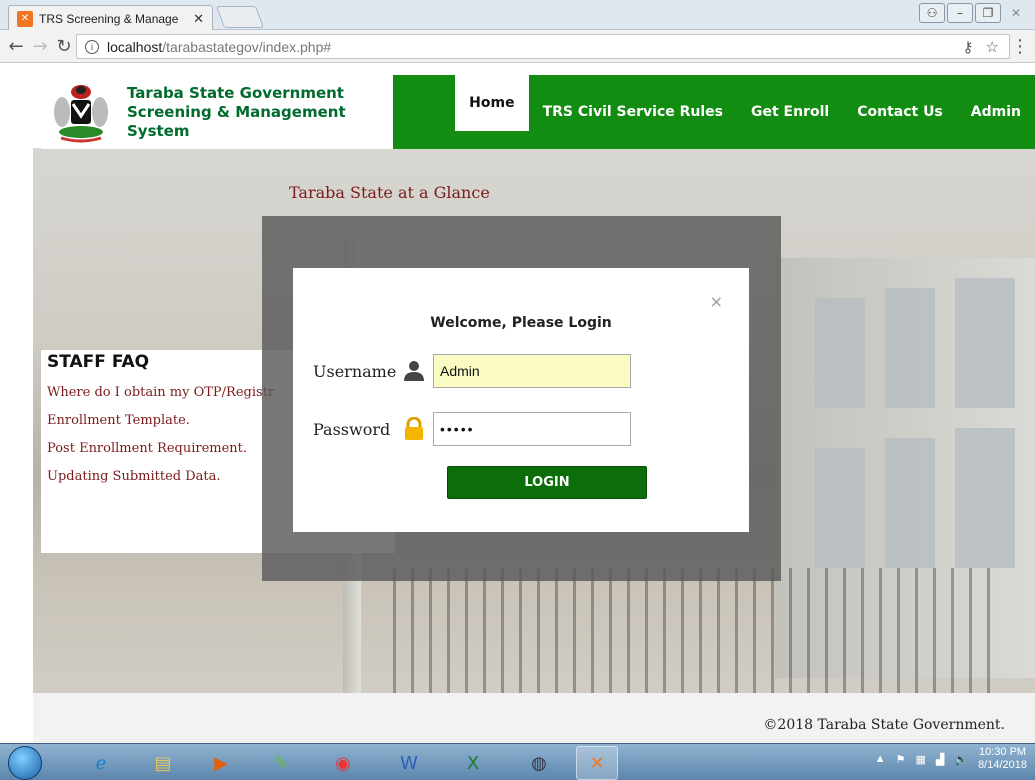 The width and height of the screenshot is (1035, 780). What do you see at coordinates (968, 47) in the screenshot?
I see `key-icon: ⚷` at bounding box center [968, 47].